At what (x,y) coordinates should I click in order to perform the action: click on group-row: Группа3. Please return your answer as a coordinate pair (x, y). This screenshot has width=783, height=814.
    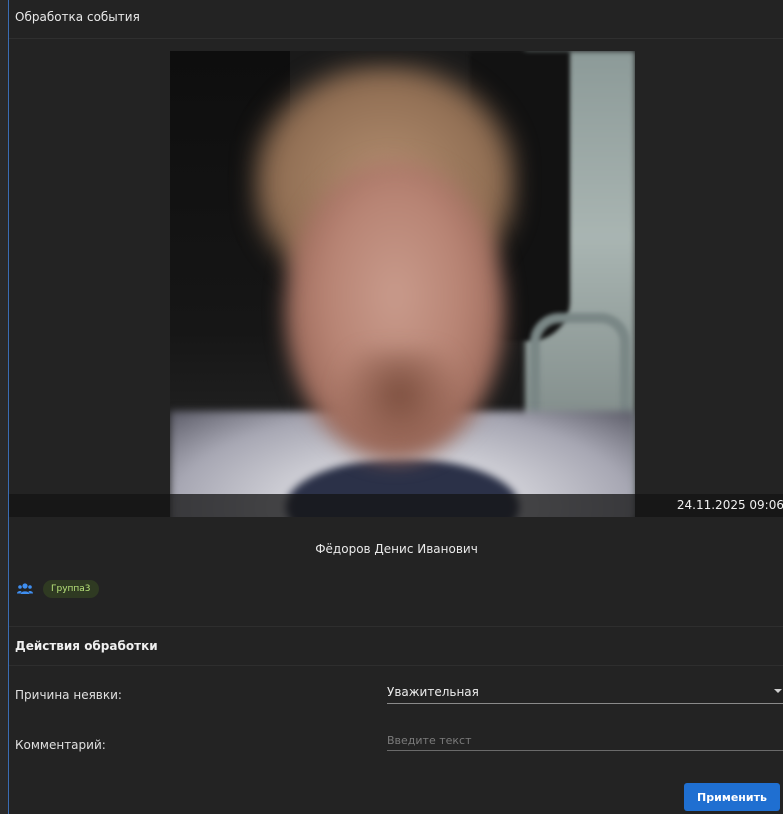
    Looking at the image, I should click on (58, 589).